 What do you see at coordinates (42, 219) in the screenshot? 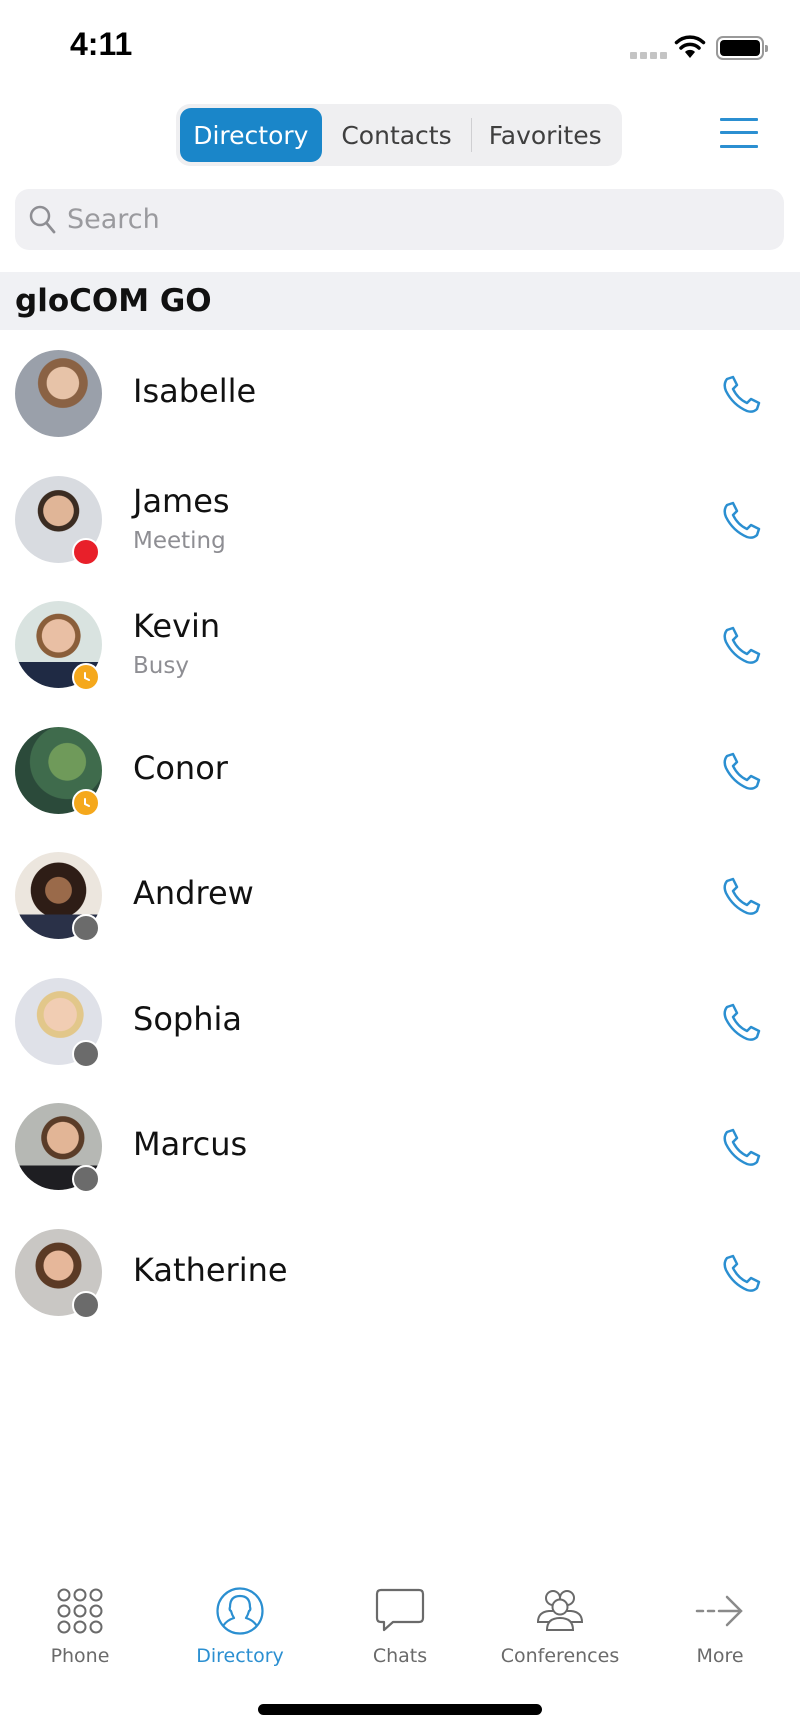
I see `search-icon` at bounding box center [42, 219].